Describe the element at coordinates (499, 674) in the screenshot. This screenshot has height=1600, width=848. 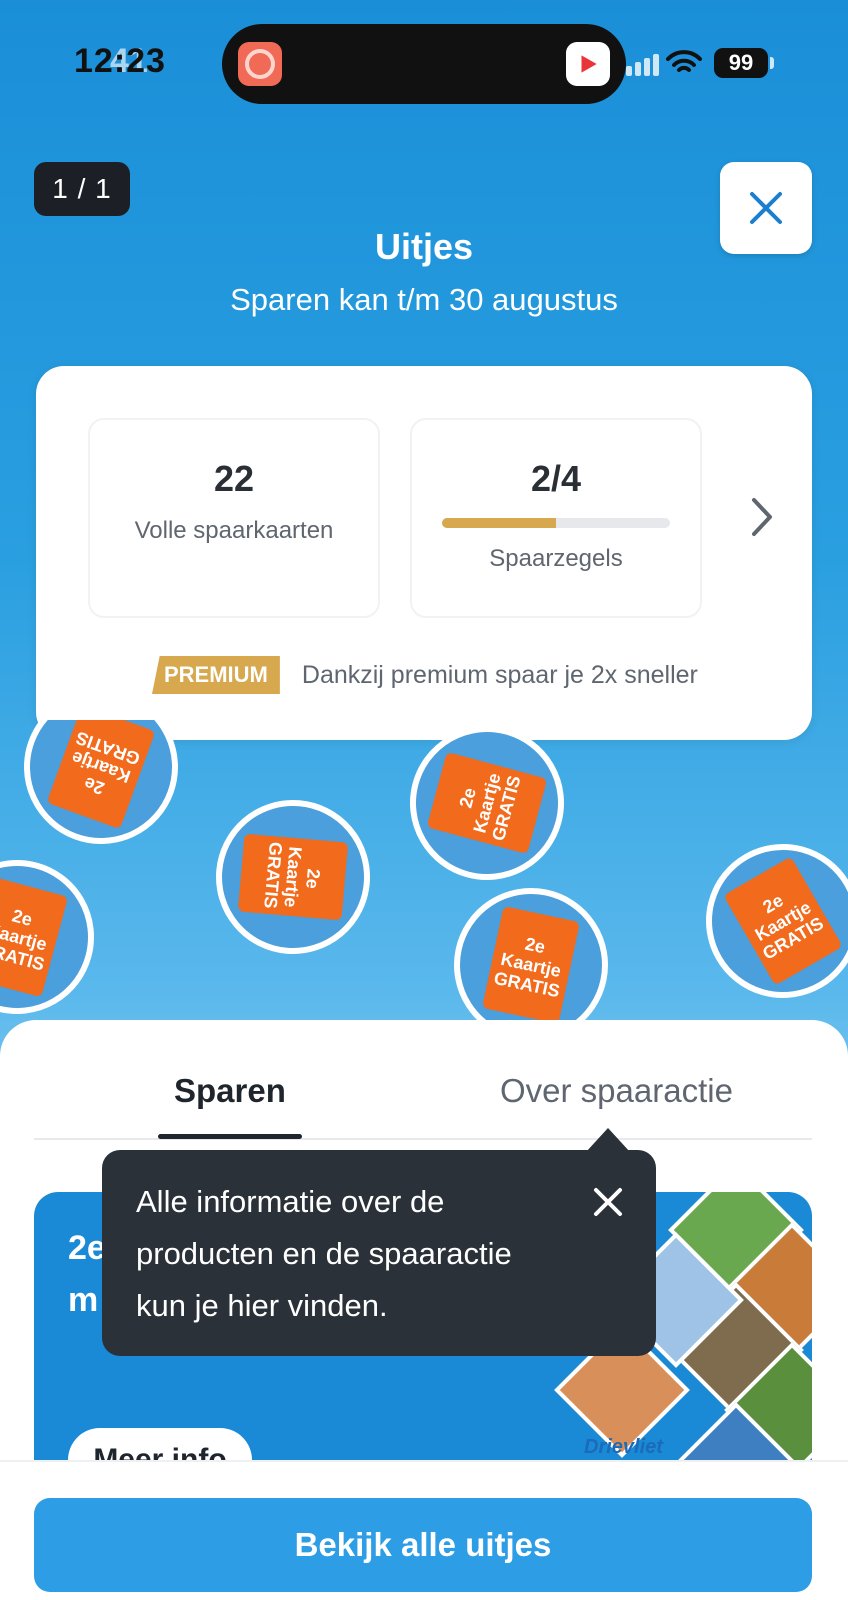
I see `premium-text: Dankzij premium spaar je 2x sneller` at that location.